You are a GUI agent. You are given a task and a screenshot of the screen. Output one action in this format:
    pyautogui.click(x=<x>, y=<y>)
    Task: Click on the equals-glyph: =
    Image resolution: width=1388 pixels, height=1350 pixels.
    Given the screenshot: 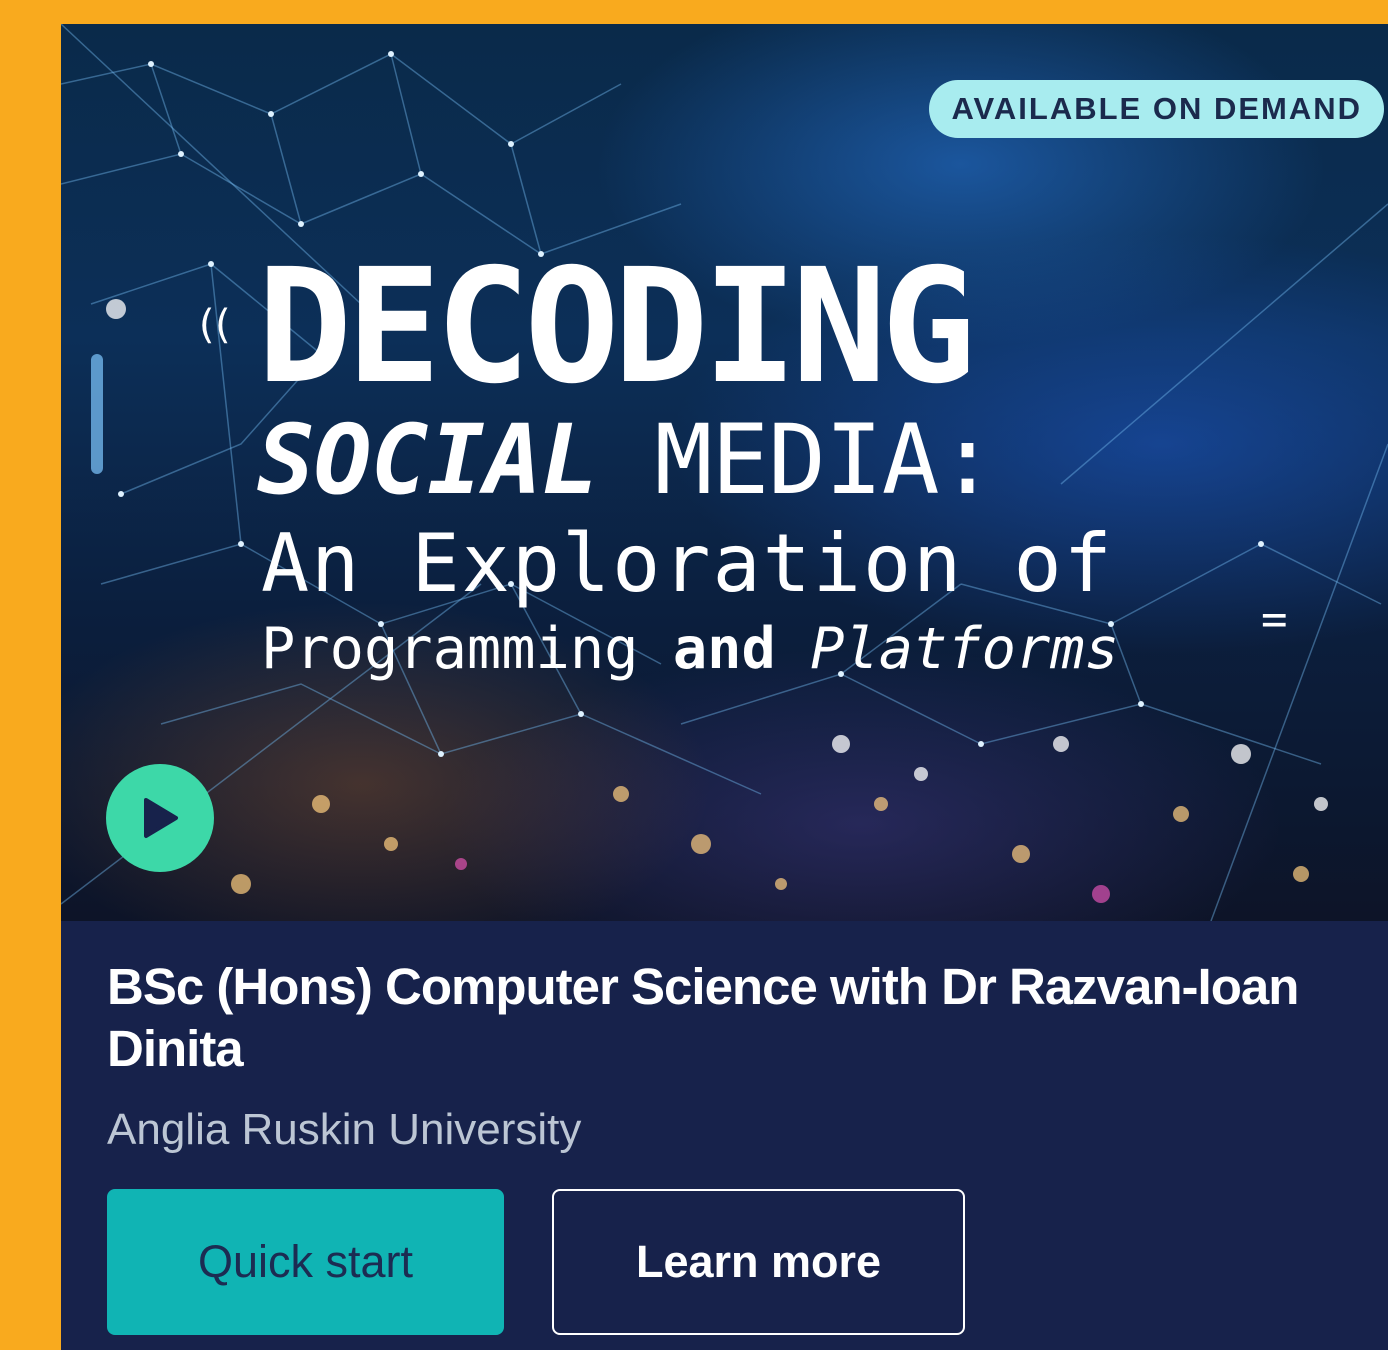 What is the action you would take?
    pyautogui.click(x=1274, y=619)
    